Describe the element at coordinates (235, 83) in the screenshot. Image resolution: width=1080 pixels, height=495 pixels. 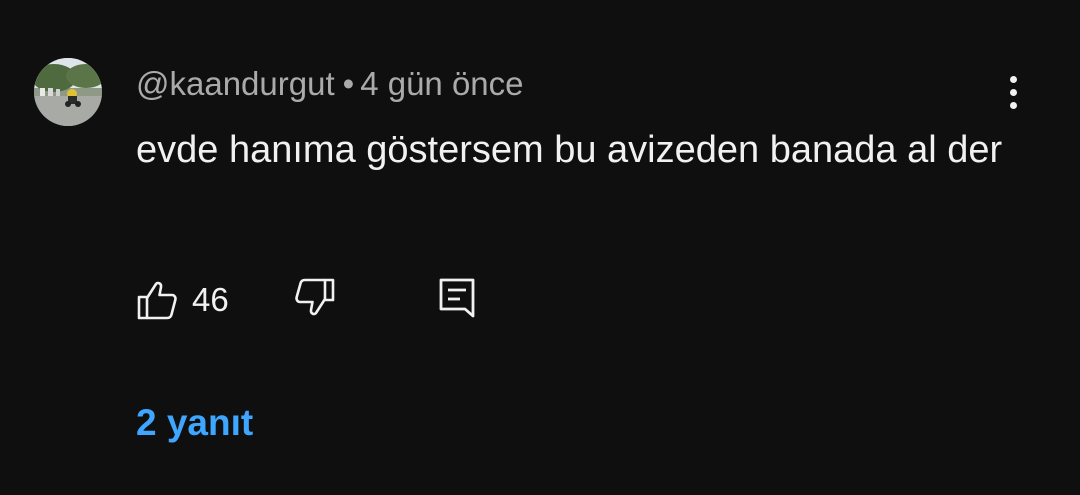
I see `author-handle: @kaandurgut` at that location.